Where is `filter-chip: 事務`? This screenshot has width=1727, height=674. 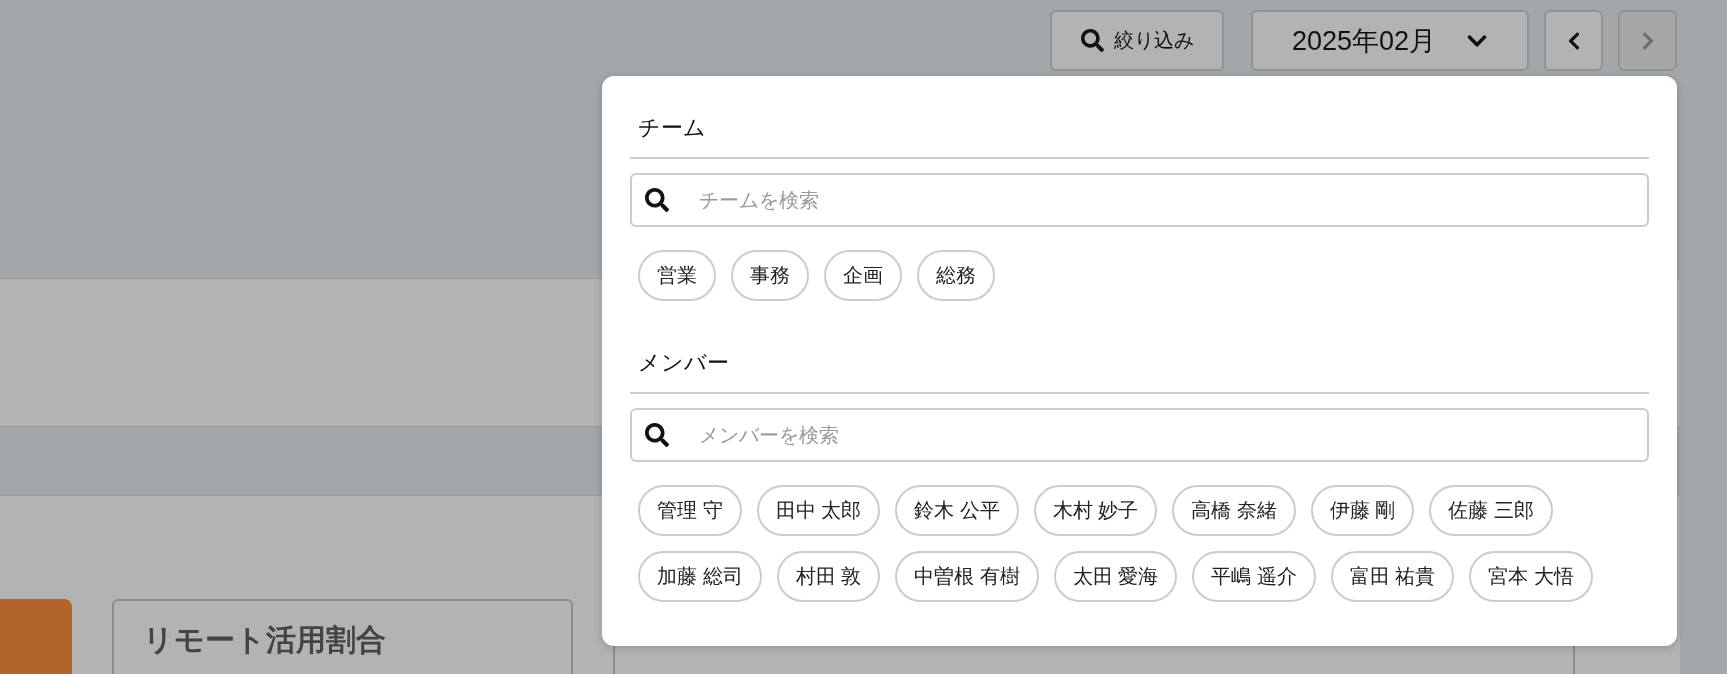
filter-chip: 事務 is located at coordinates (770, 275).